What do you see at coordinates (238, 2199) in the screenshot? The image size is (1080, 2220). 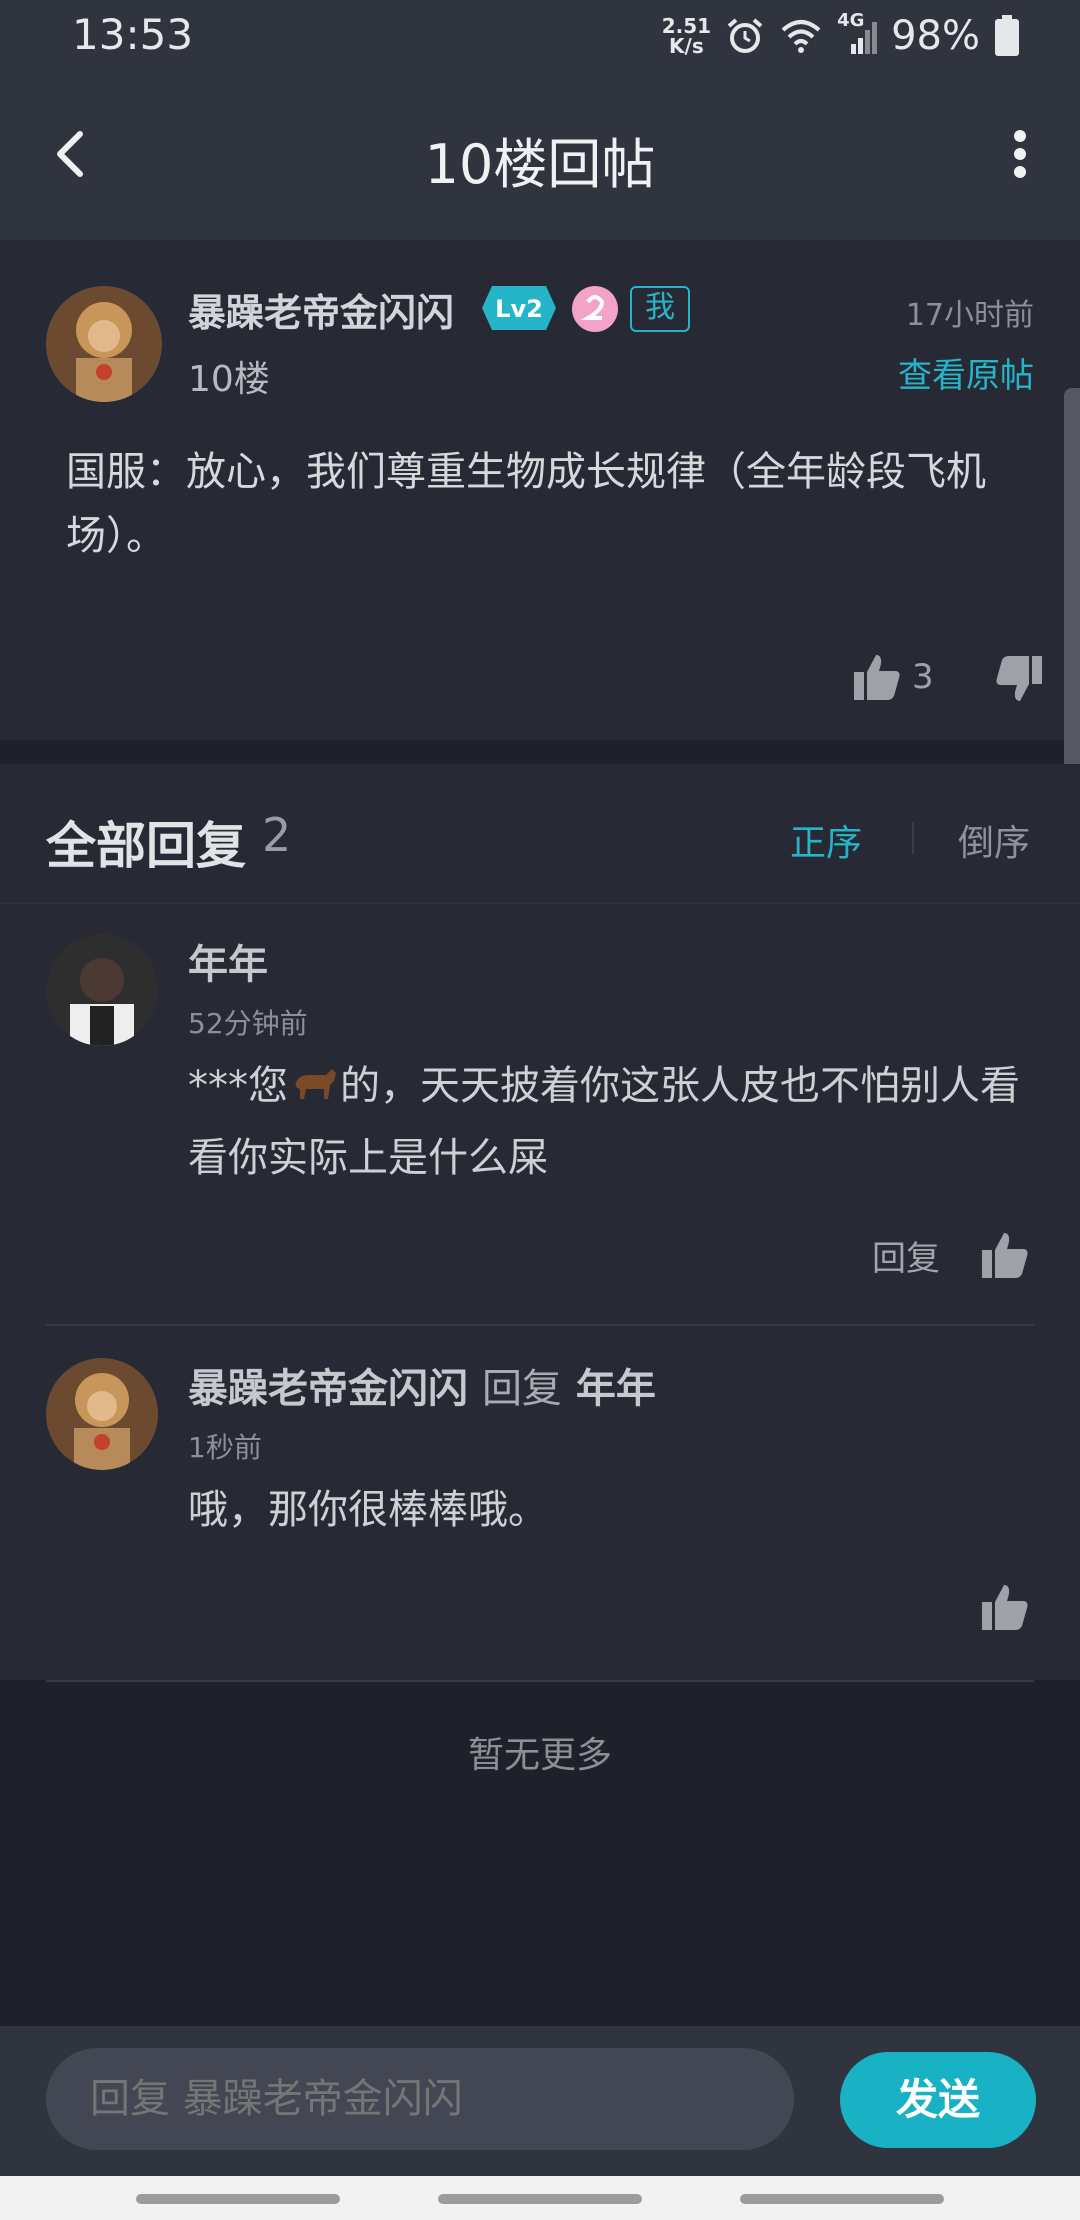 I see `nav-recent-button` at bounding box center [238, 2199].